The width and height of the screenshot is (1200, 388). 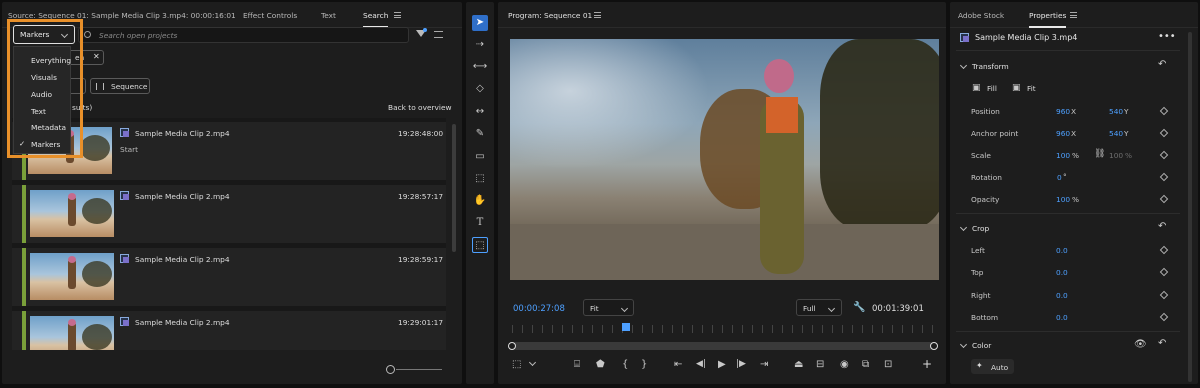 What do you see at coordinates (229, 330) in the screenshot?
I see `list-item` at bounding box center [229, 330].